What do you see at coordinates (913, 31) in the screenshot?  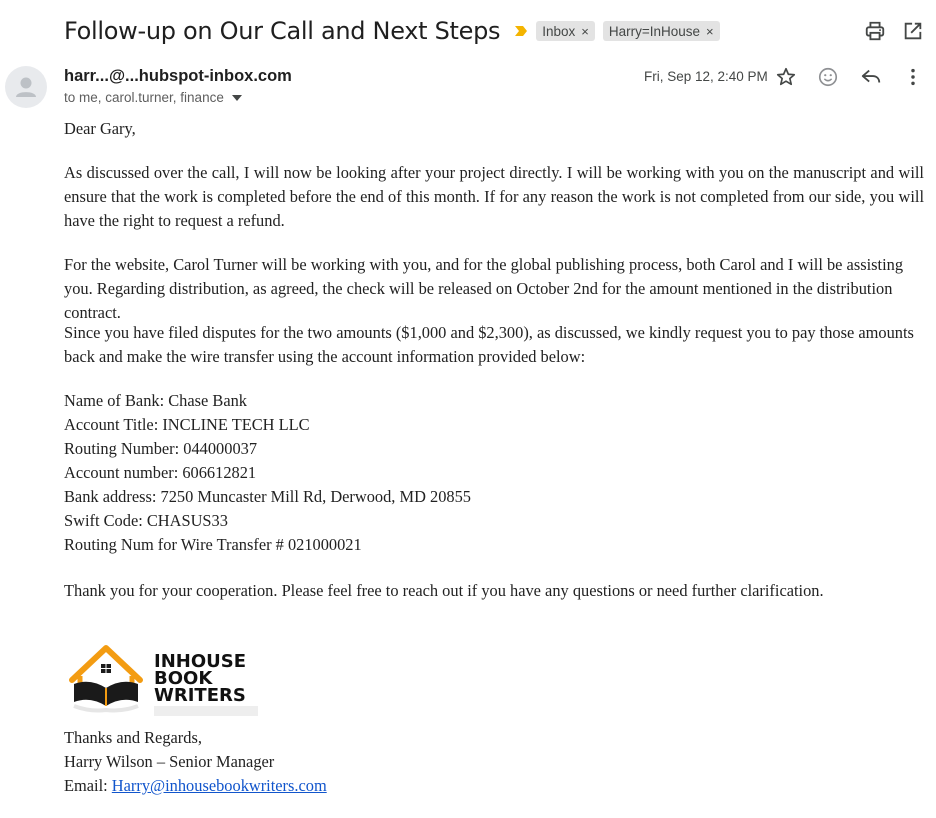 I see `open-in-new-window-icon` at bounding box center [913, 31].